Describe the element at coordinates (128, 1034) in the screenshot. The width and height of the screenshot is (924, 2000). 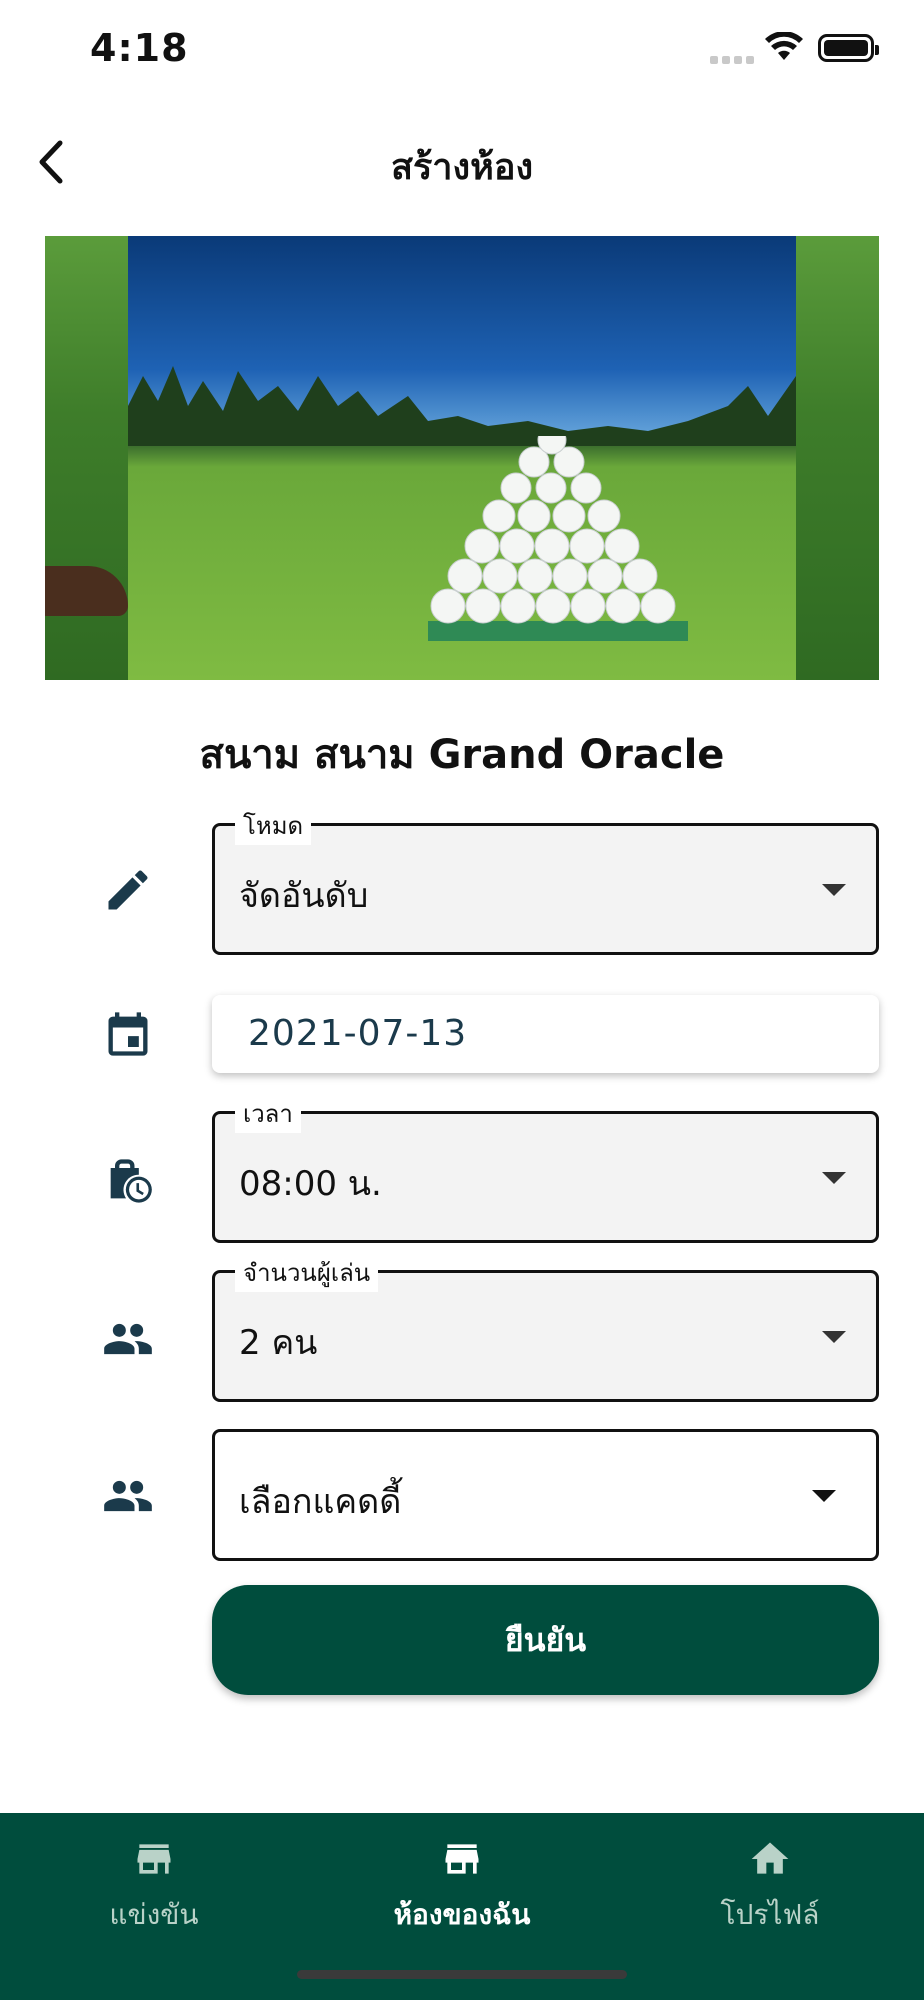
I see `calendar-icon` at that location.